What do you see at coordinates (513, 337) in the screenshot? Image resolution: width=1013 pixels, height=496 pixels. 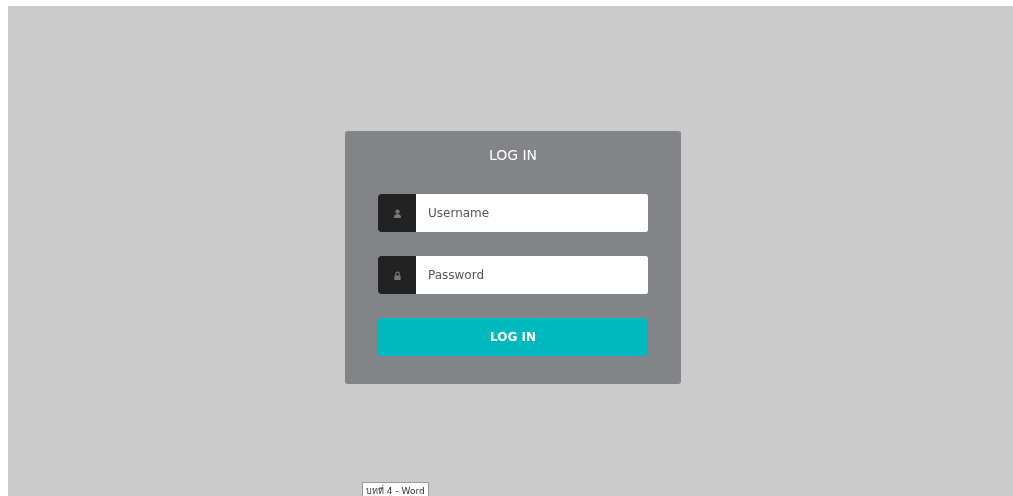 I see `login-button: LOG IN` at bounding box center [513, 337].